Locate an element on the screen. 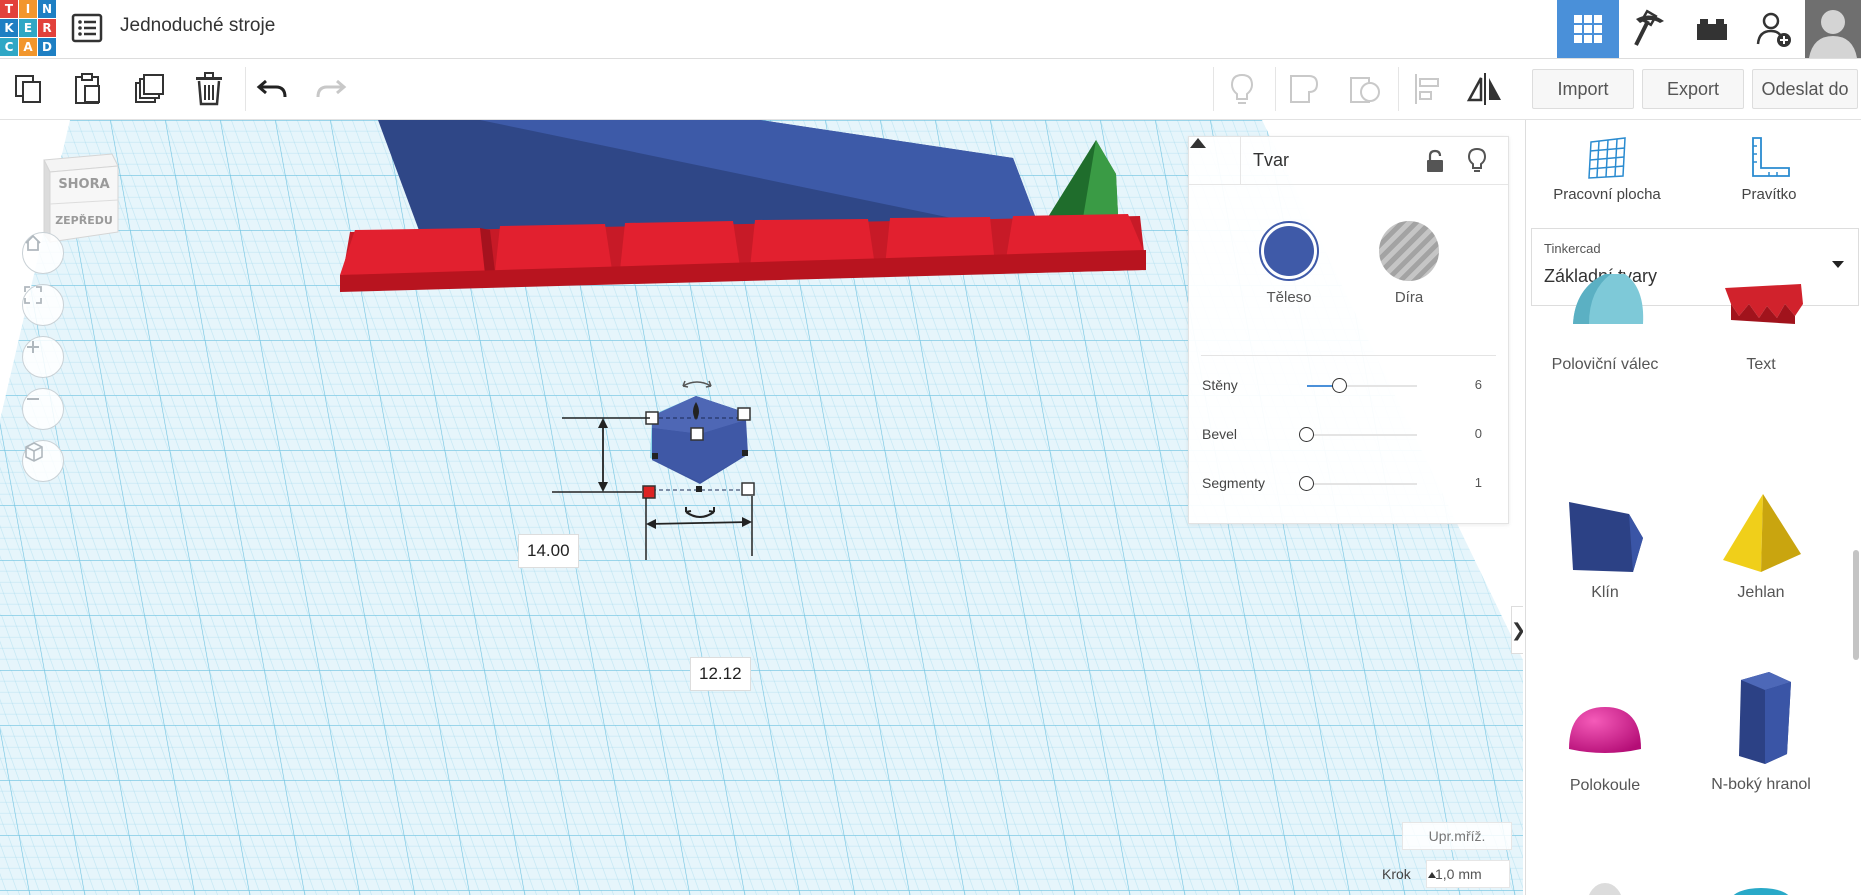 This screenshot has height=895, width=1861. chevron-down-icon is located at coordinates (1838, 264).